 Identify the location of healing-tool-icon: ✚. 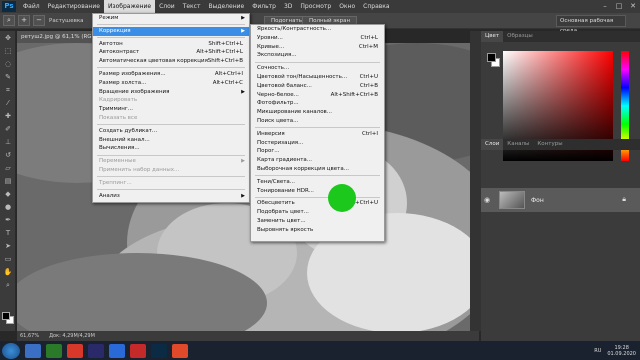
(8, 116).